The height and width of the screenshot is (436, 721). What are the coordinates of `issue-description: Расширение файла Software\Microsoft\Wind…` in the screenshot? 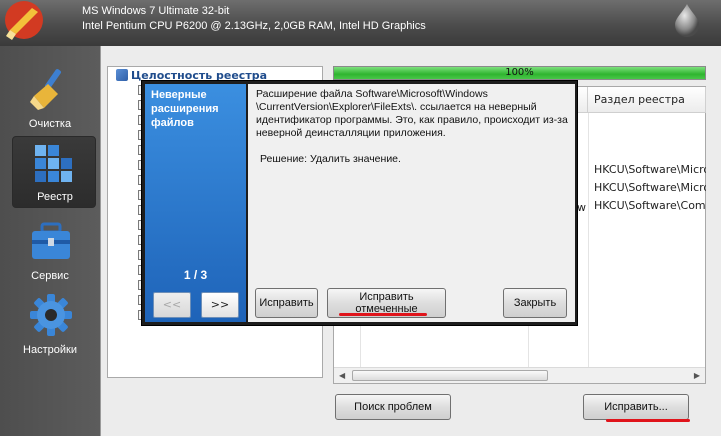 It's located at (412, 113).